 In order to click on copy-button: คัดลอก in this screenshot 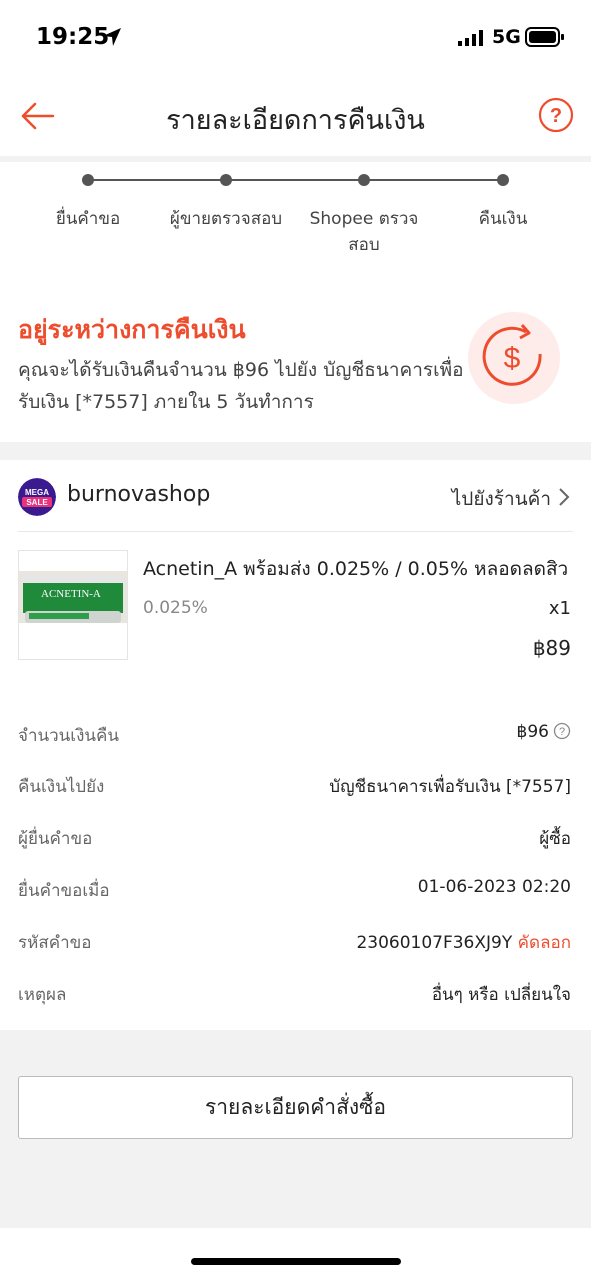, I will do `click(544, 943)`.